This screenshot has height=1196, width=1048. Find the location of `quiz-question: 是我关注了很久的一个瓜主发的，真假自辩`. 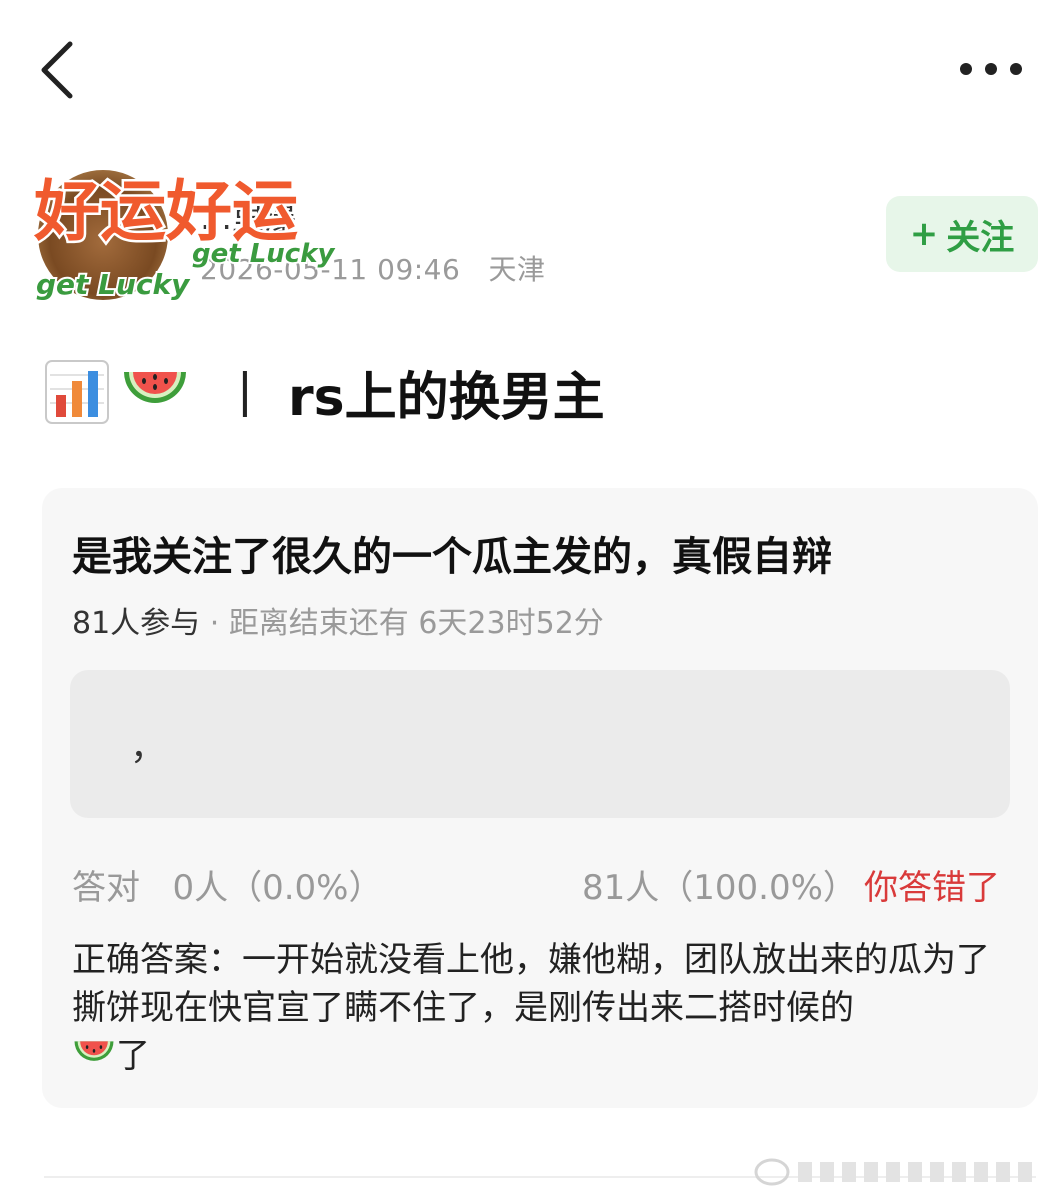

quiz-question: 是我关注了很久的一个瓜主发的，真假自辩 is located at coordinates (452, 557).